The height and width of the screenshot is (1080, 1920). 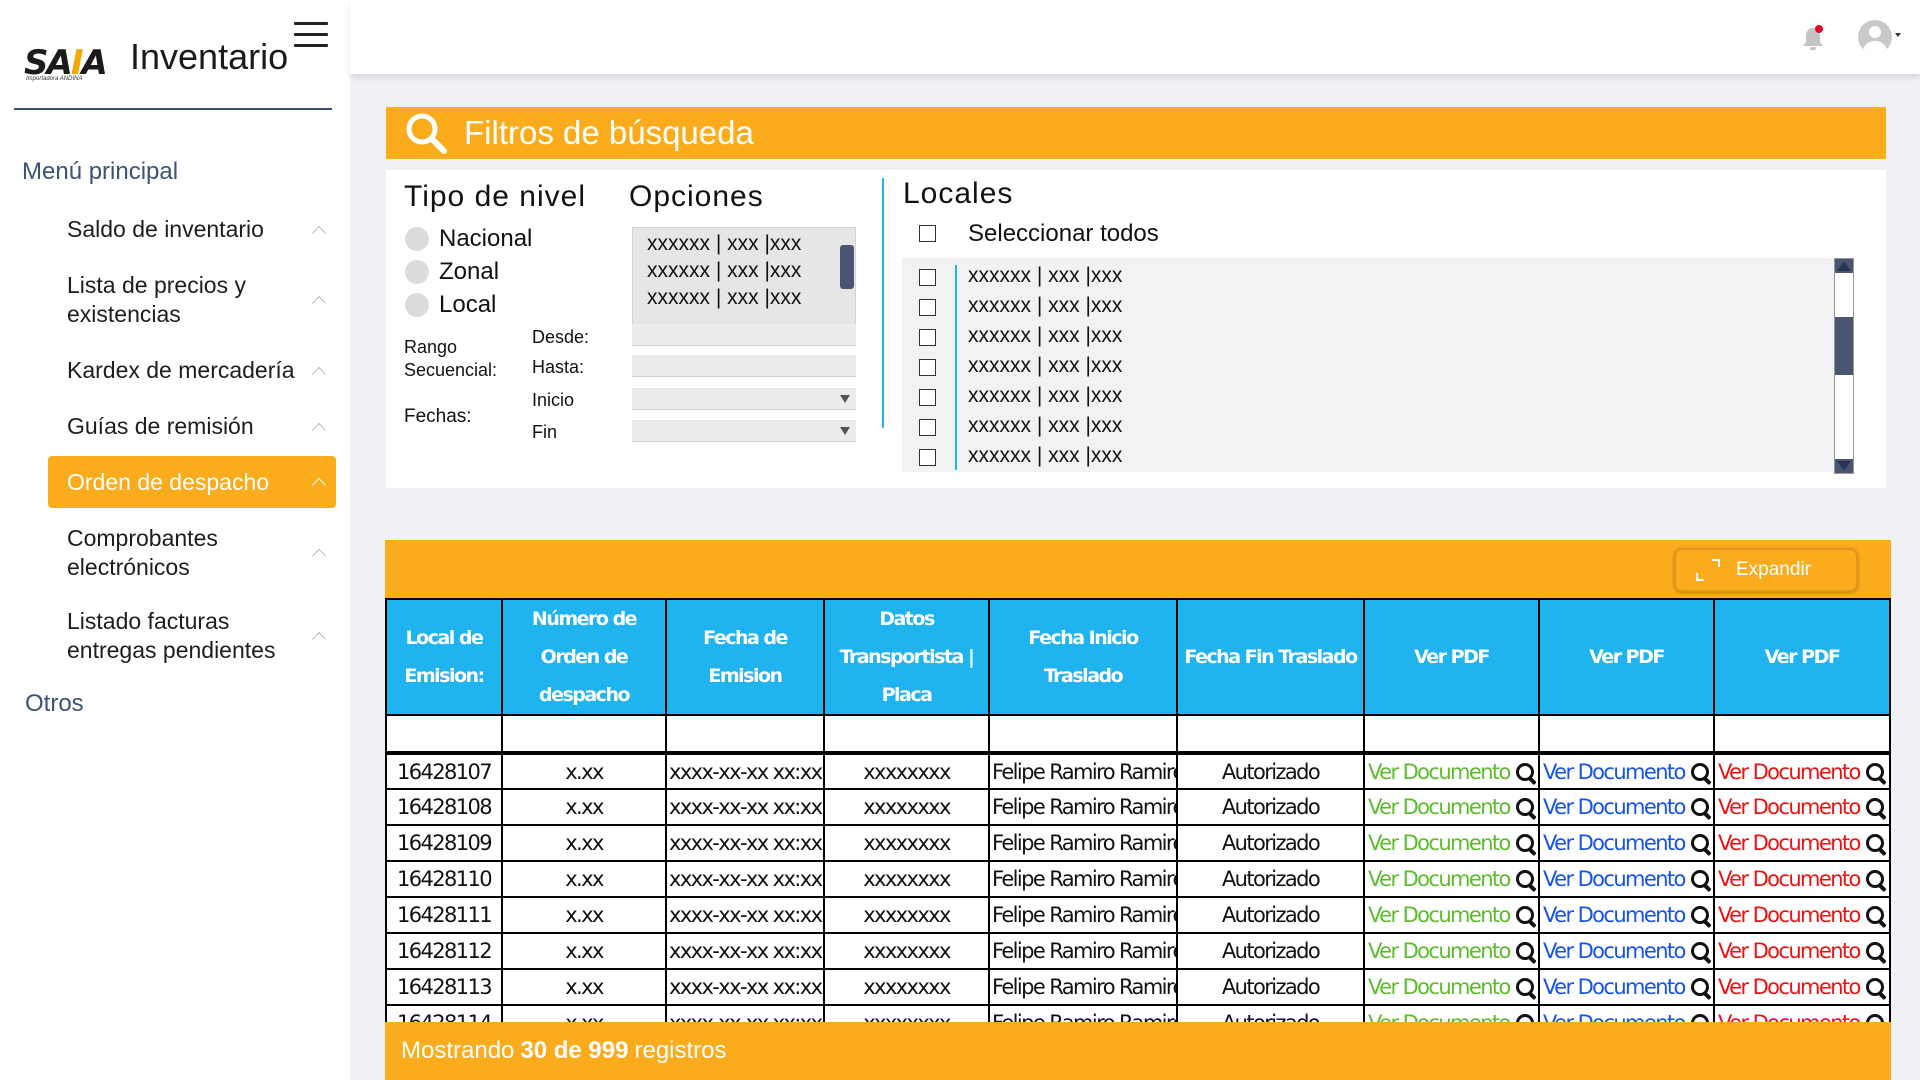 What do you see at coordinates (906, 807) in the screenshot?
I see `placa-cell: xxxxxxxx` at bounding box center [906, 807].